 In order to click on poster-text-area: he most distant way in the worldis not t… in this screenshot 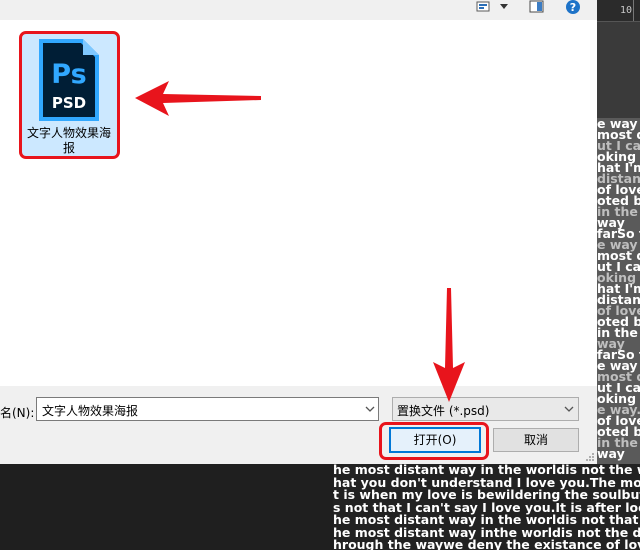, I will do `click(486, 507)`.